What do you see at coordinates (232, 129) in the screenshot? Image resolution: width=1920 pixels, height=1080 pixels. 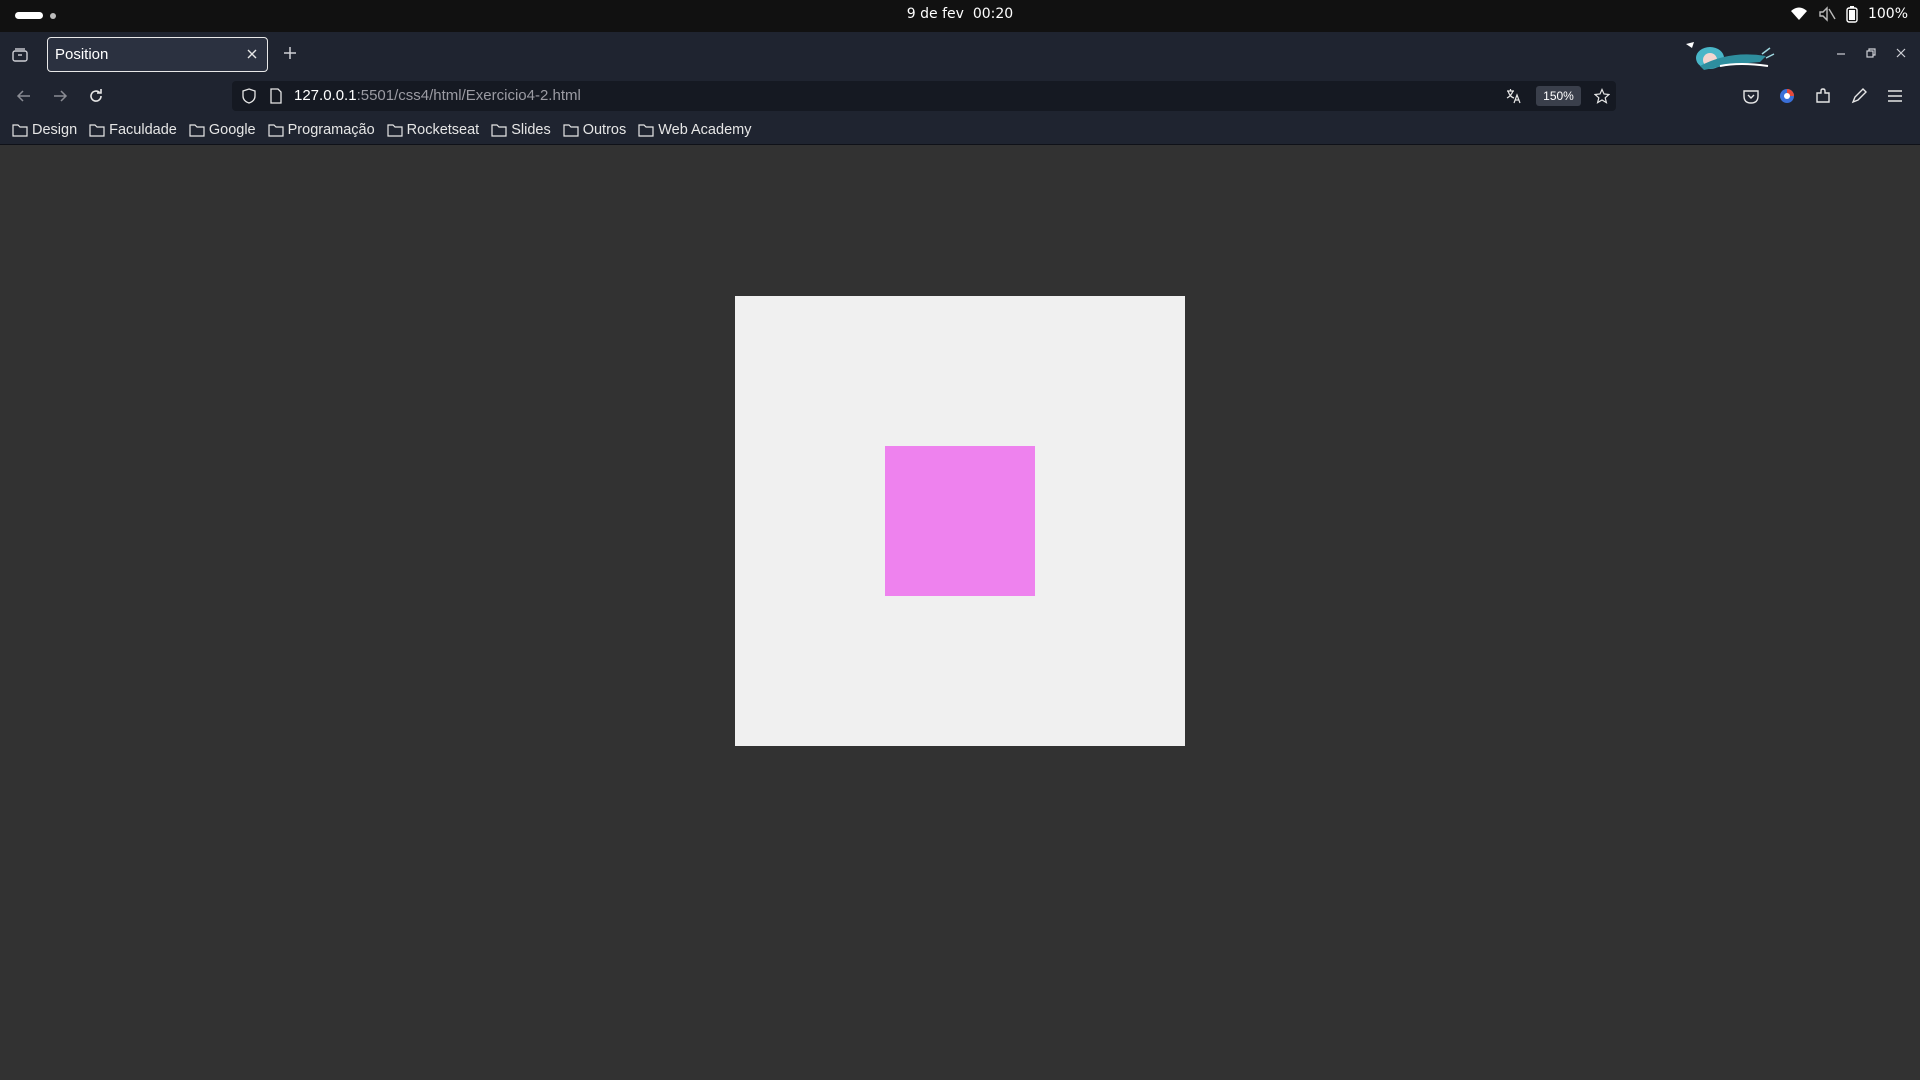 I see `bookmark-label: Google` at bounding box center [232, 129].